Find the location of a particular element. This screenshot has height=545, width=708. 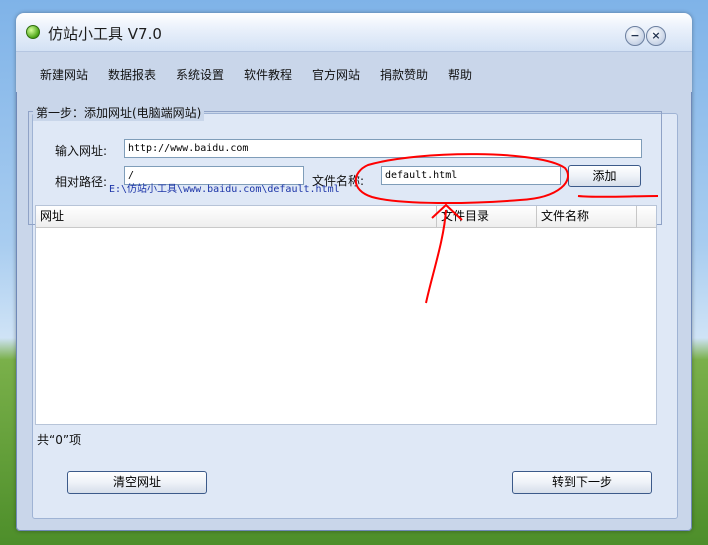

annotation-arrow-head is located at coordinates (447, 212).